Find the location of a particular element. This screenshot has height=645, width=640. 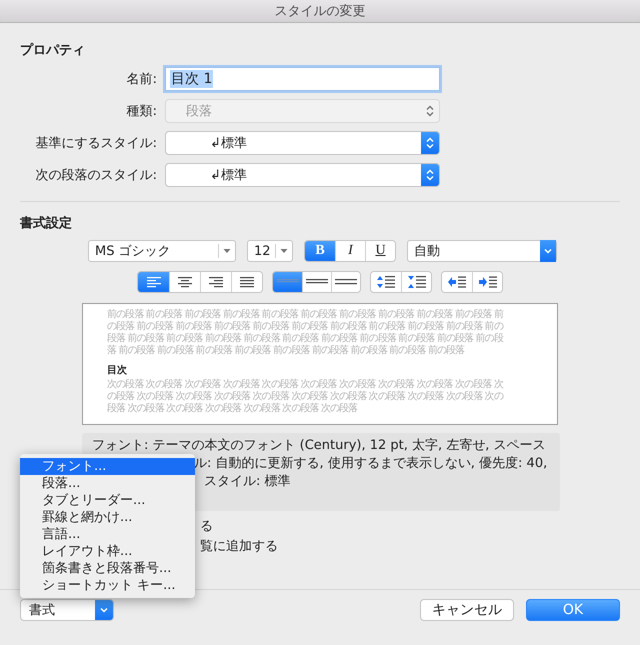

format-popup: 書式 is located at coordinates (67, 610).